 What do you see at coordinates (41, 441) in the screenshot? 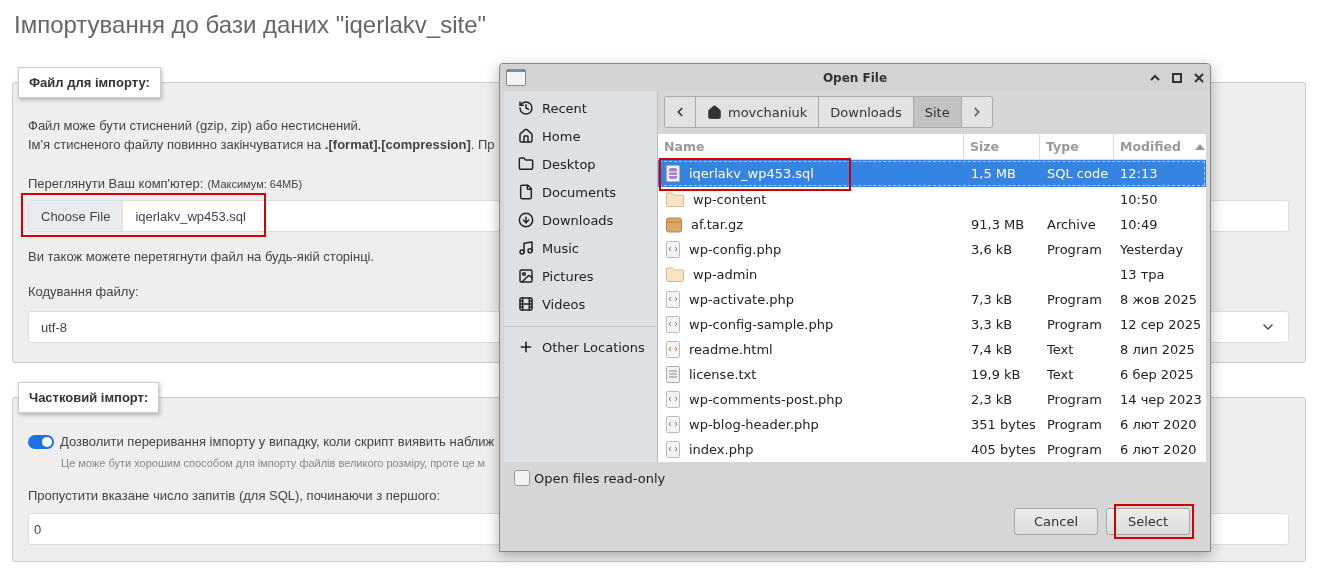
I see `toggle-switch` at bounding box center [41, 441].